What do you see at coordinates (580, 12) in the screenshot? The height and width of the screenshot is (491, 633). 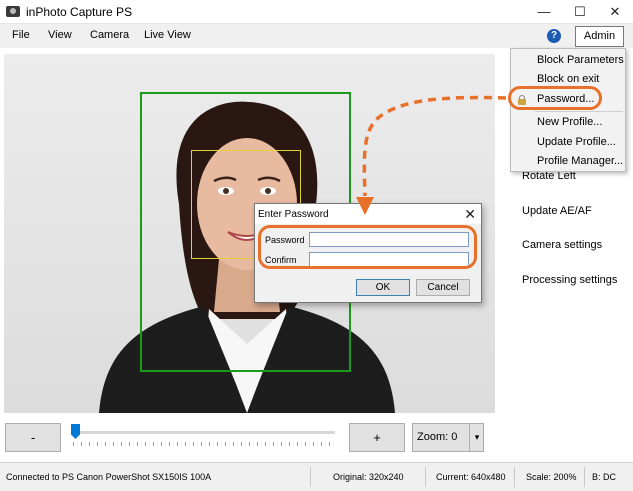 I see `maximize-button: ☐` at bounding box center [580, 12].